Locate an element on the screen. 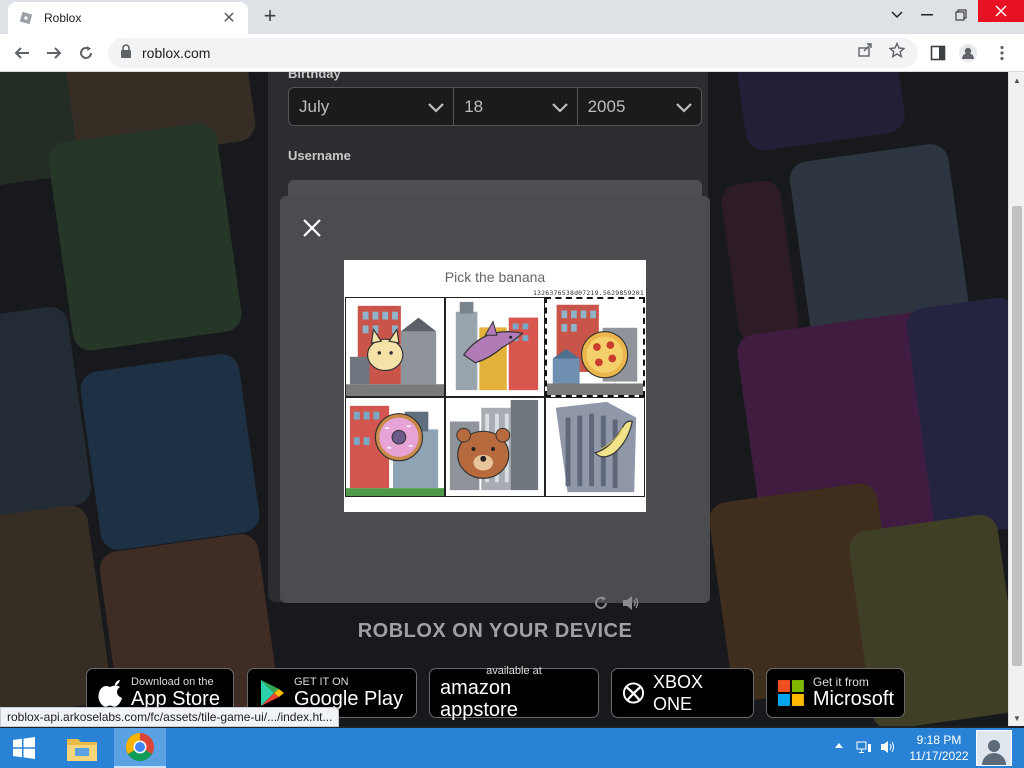  xbox-one-button: XBOX ONE is located at coordinates (682, 693).